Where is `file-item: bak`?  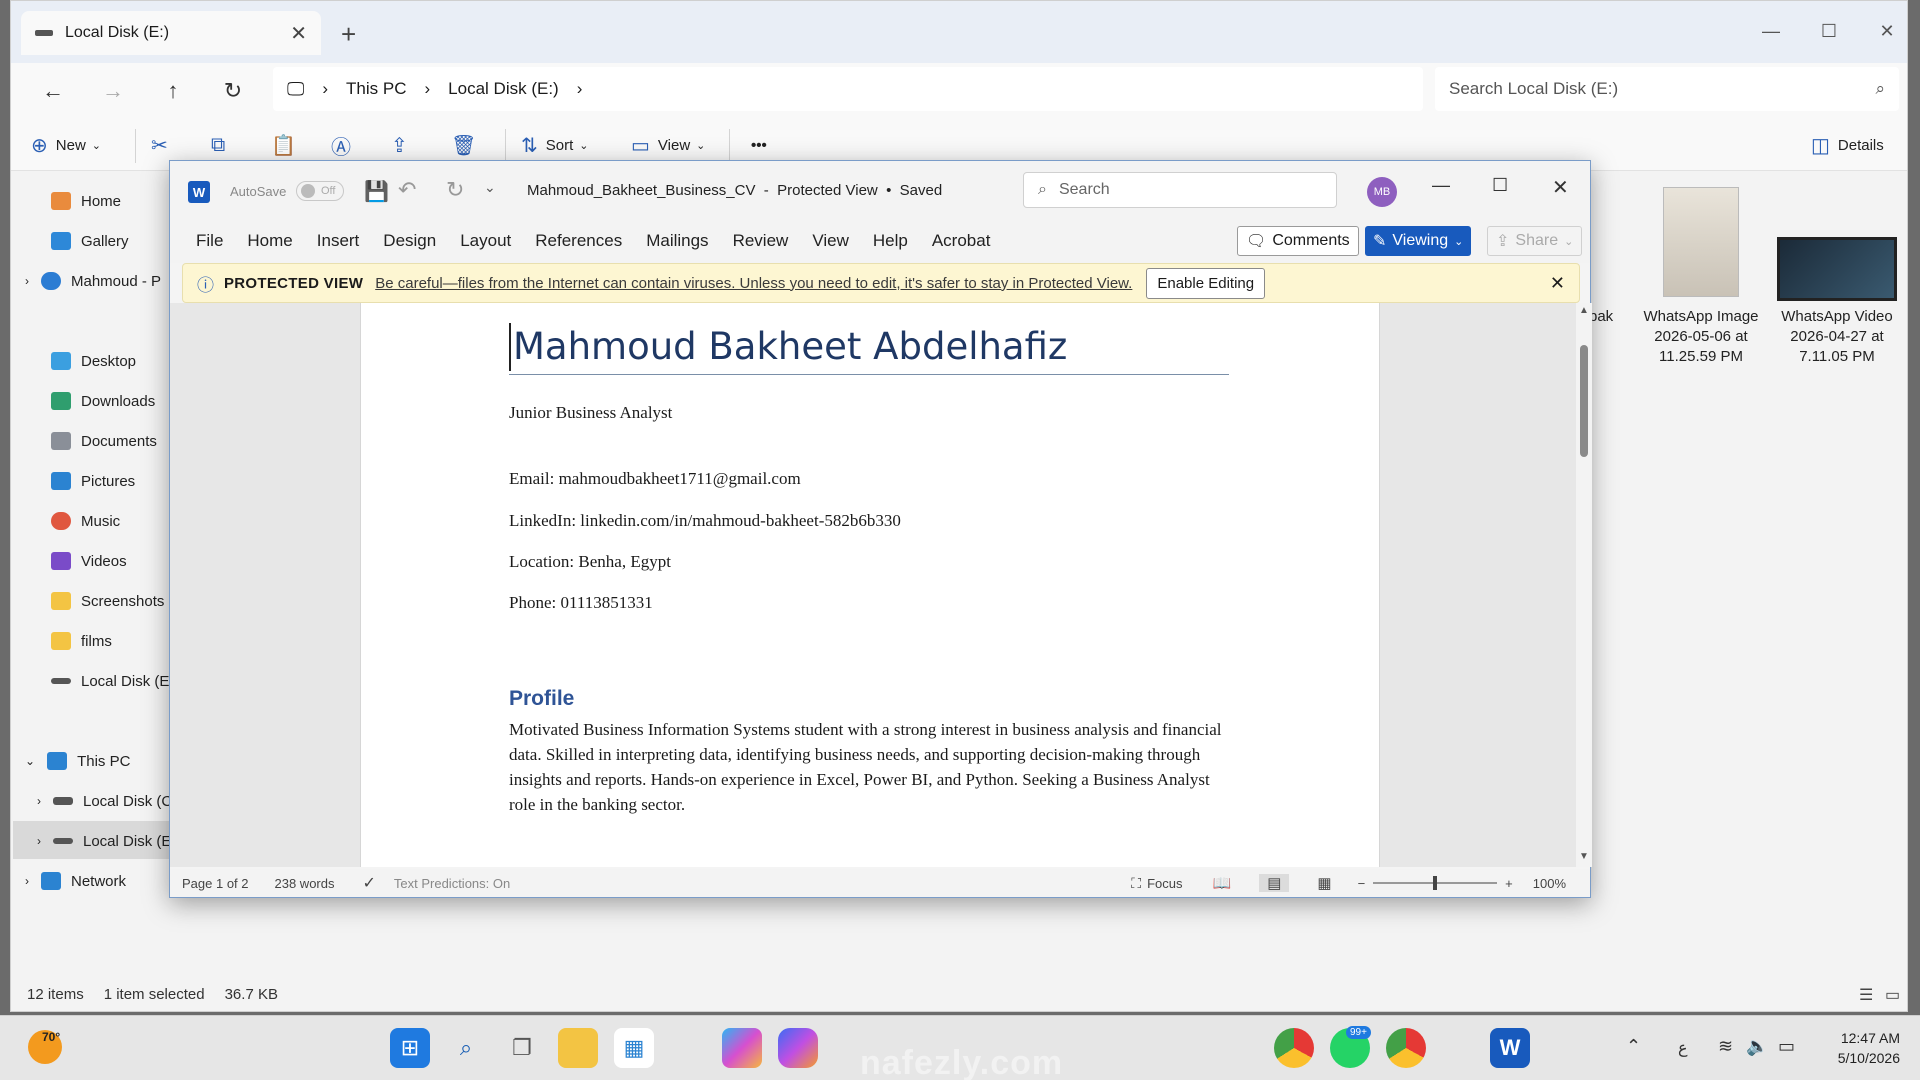 file-item: bak is located at coordinates (1609, 317).